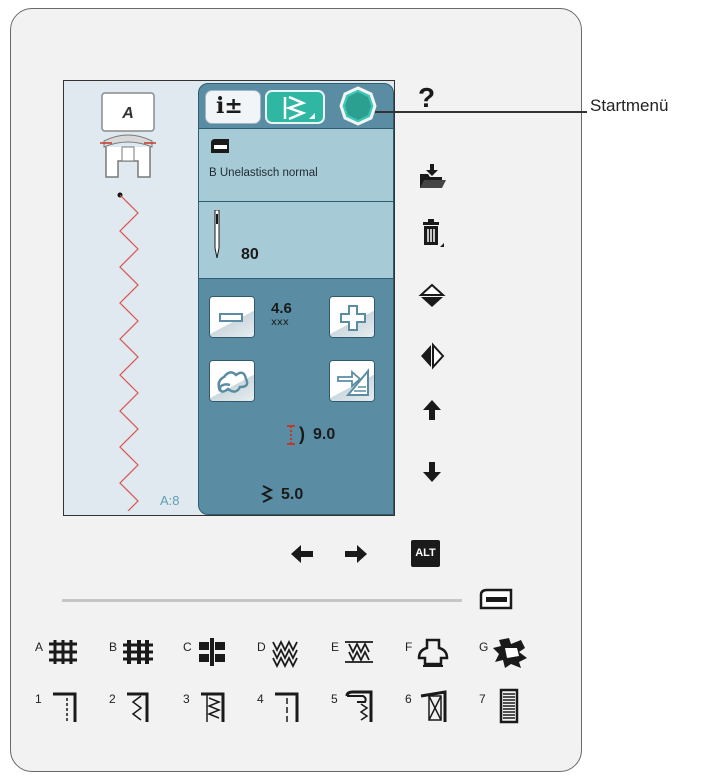  I want to click on stitch-category-row: A B C D E F G, so click(295, 658).